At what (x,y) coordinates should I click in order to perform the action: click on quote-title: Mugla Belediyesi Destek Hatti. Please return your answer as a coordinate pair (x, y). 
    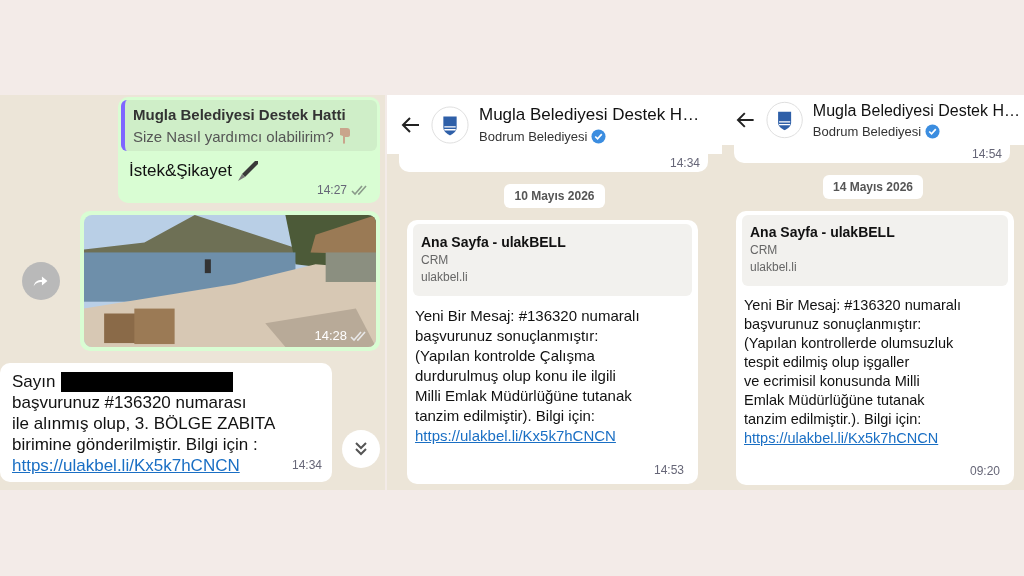
    Looking at the image, I should click on (240, 114).